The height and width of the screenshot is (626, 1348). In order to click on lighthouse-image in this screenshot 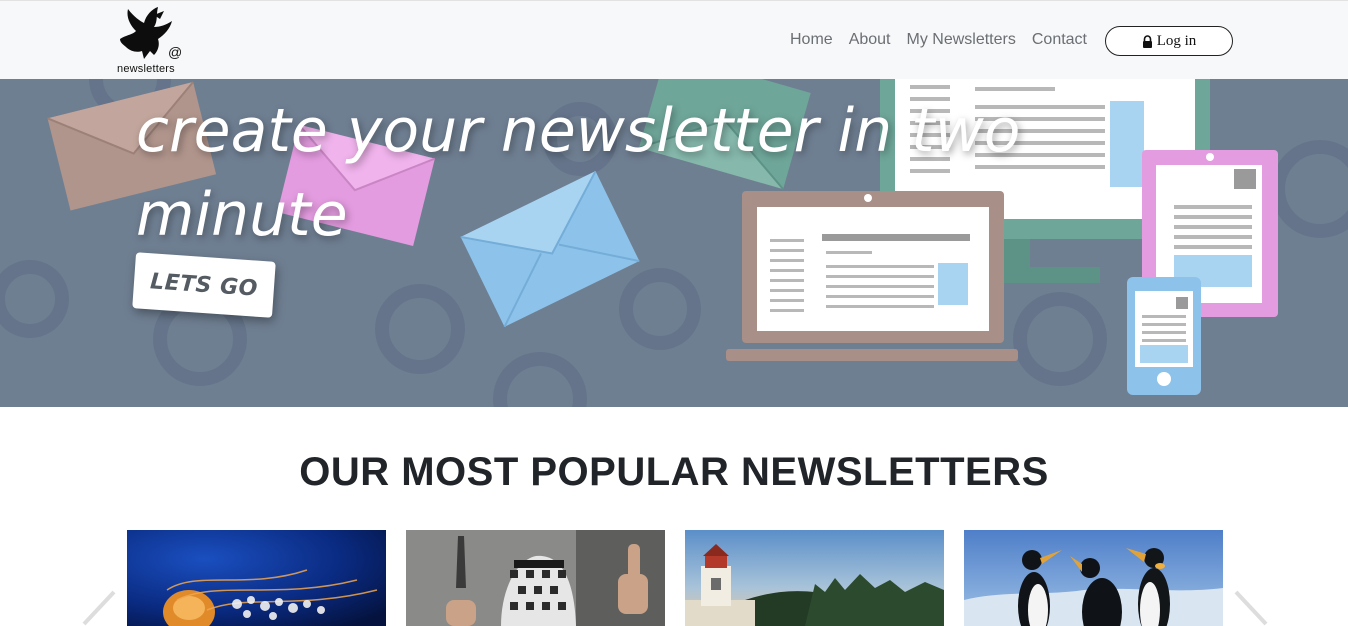, I will do `click(814, 578)`.